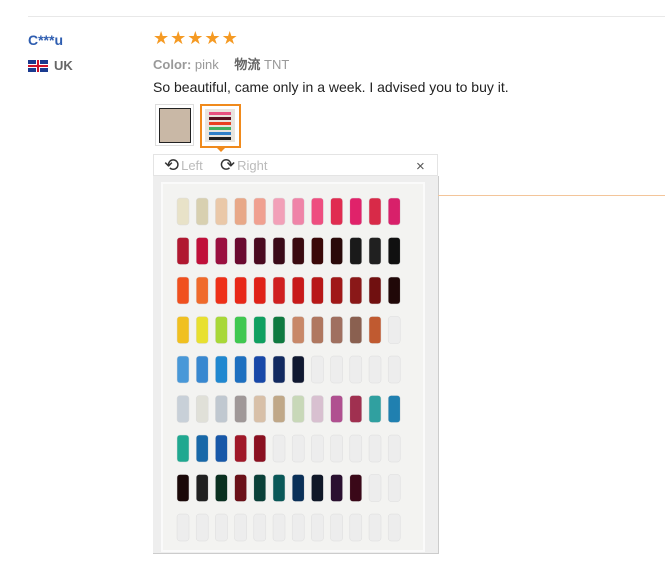  What do you see at coordinates (295, 165) in the screenshot?
I see `image-viewer-toolbar: ⟲ Left ⟳ Right ×` at bounding box center [295, 165].